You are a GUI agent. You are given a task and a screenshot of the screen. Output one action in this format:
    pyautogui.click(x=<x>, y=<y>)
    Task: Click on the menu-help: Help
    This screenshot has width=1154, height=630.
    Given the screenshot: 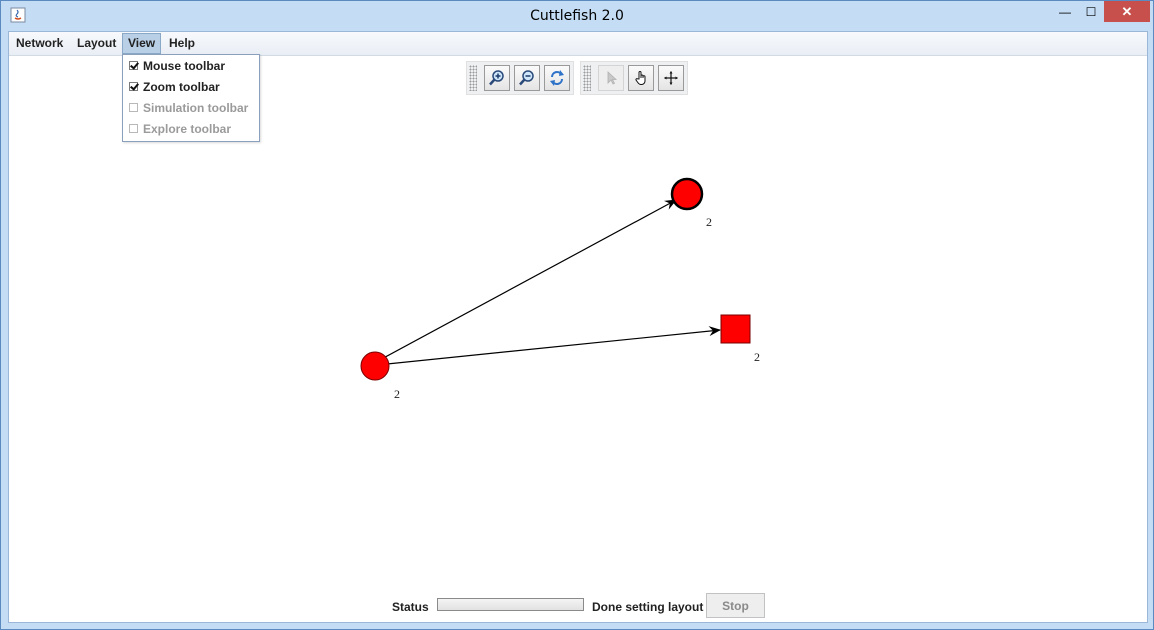 What is the action you would take?
    pyautogui.click(x=182, y=43)
    